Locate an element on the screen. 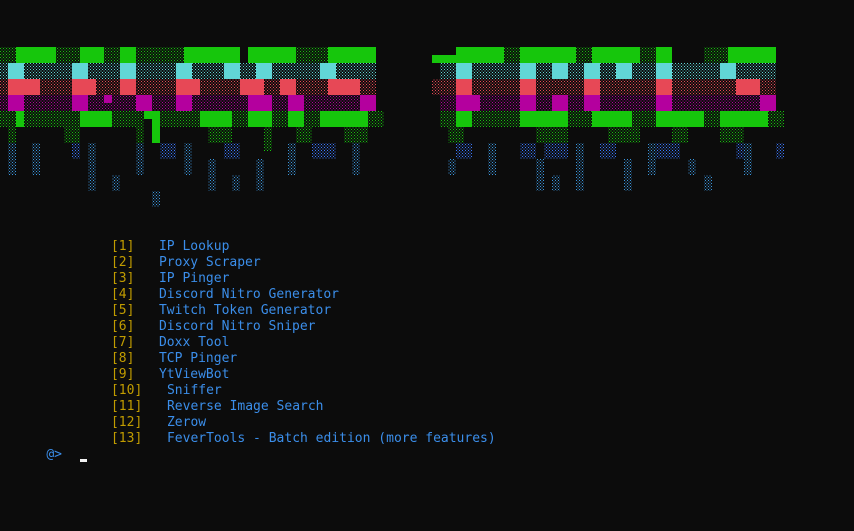  menu-item-number: [13] is located at coordinates (126, 438).